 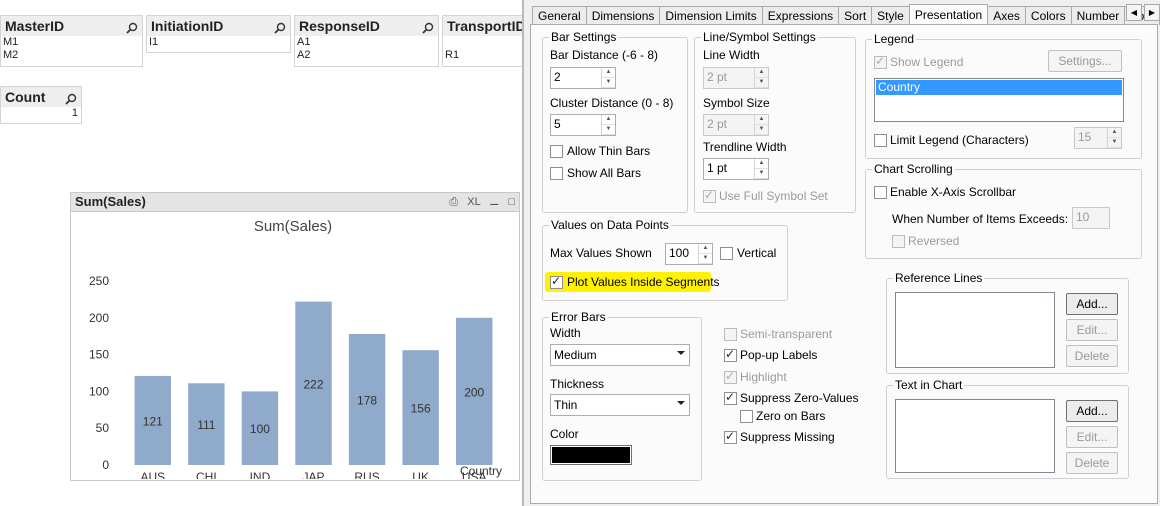 I want to click on show-all-bars-checkbox, so click(x=556, y=173).